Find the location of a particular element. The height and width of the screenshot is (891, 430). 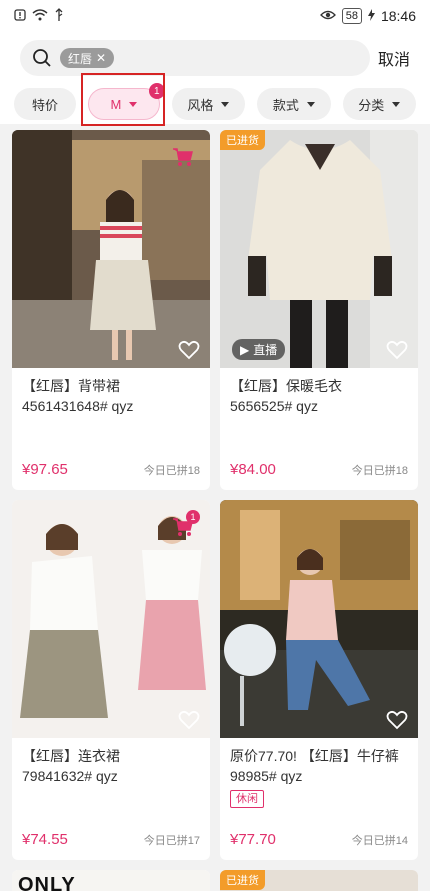

play-icon: ▶ is located at coordinates (245, 349).